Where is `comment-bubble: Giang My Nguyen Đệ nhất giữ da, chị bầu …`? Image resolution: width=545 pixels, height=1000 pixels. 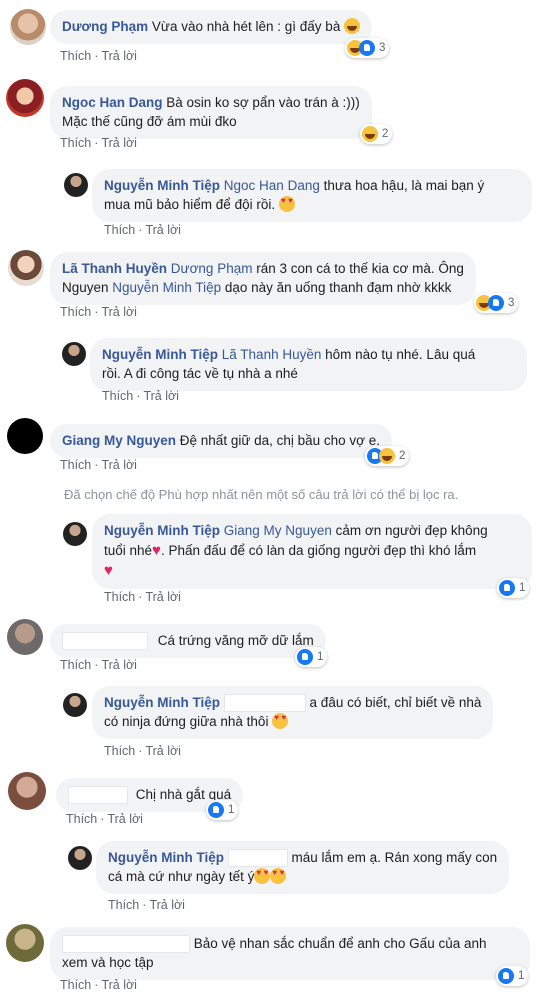
comment-bubble: Giang My Nguyen Đệ nhất giữ da, chị bầu … is located at coordinates (221, 441).